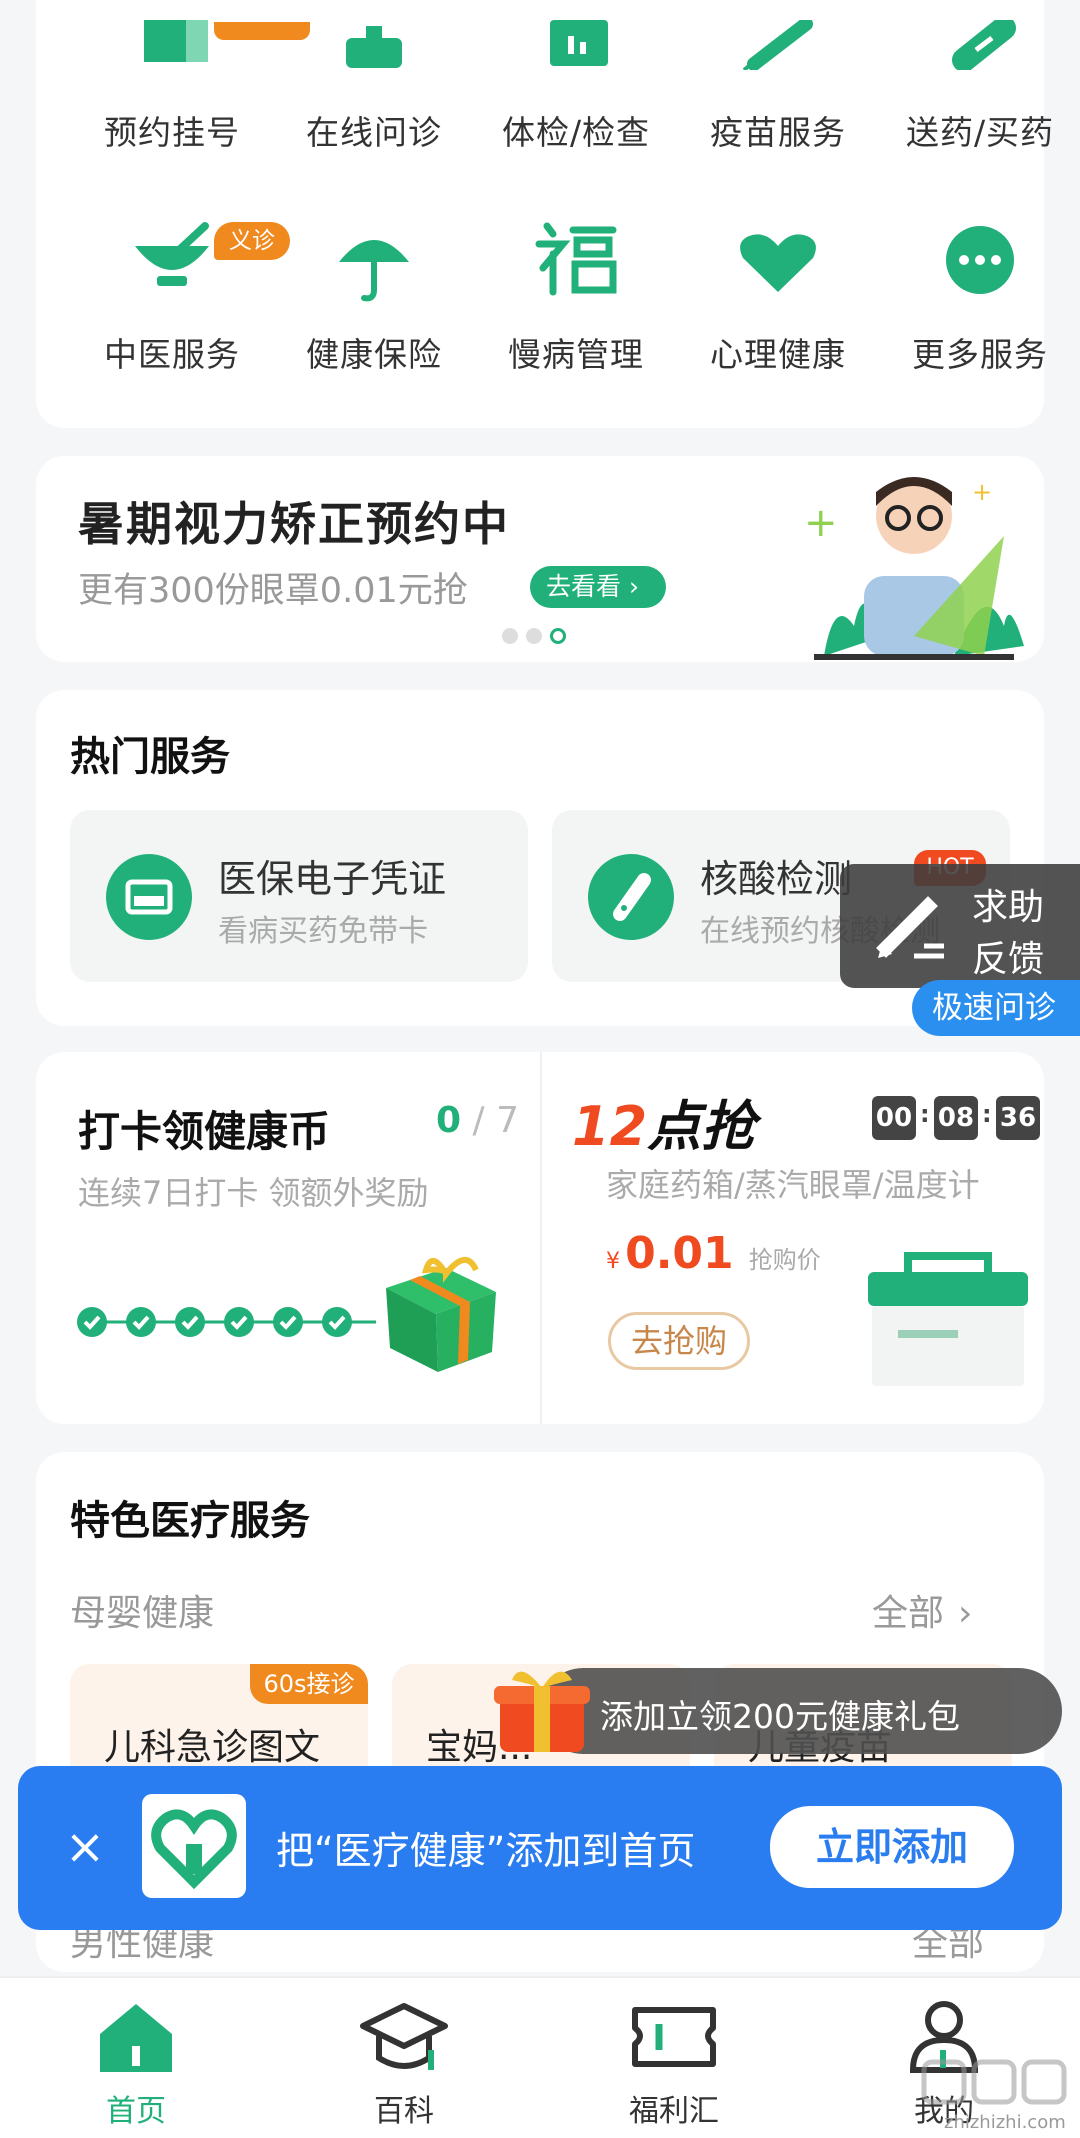 Image resolution: width=1080 pixels, height=2138 pixels. I want to click on app-logo, so click(194, 1846).